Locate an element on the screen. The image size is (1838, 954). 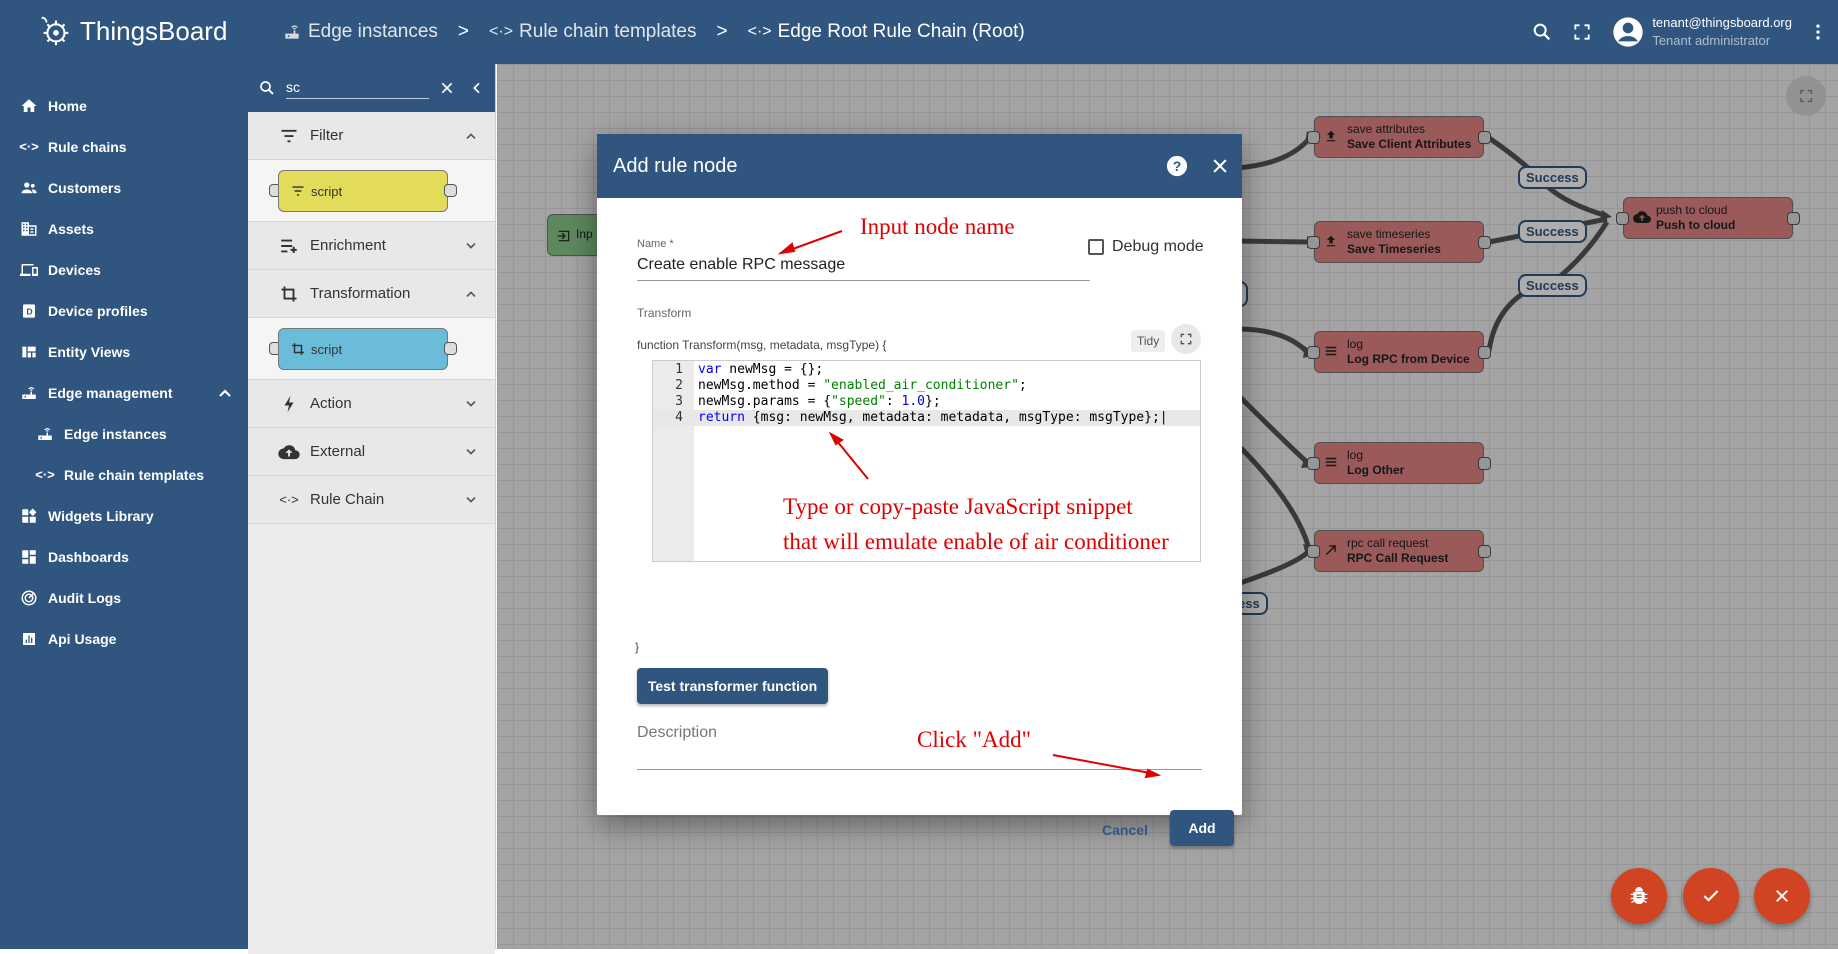
library-empty-area is located at coordinates (371, 739).